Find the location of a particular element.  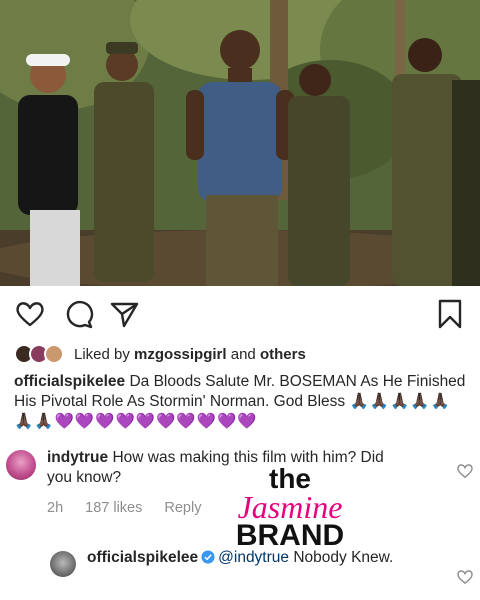

bookmark-icon is located at coordinates (450, 314).